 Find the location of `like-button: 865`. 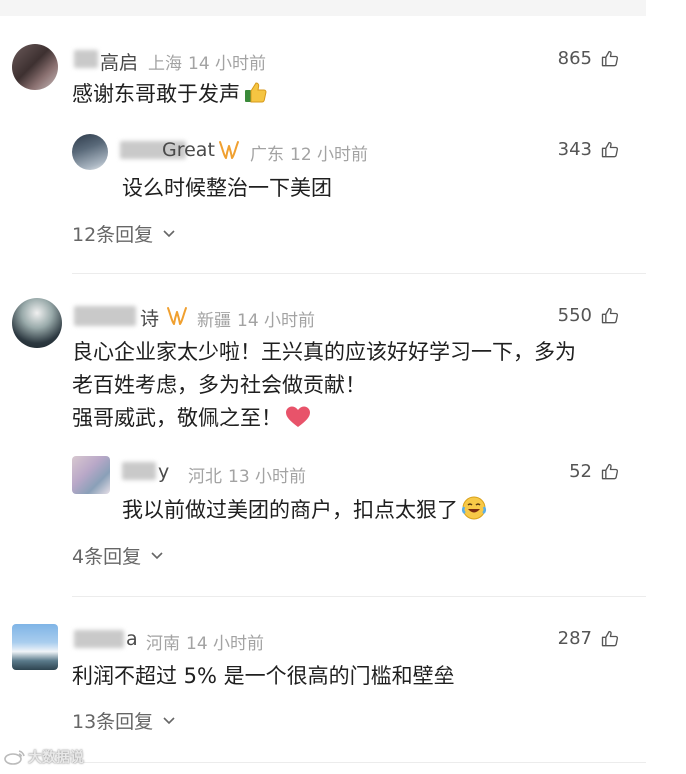

like-button: 865 is located at coordinates (589, 58).